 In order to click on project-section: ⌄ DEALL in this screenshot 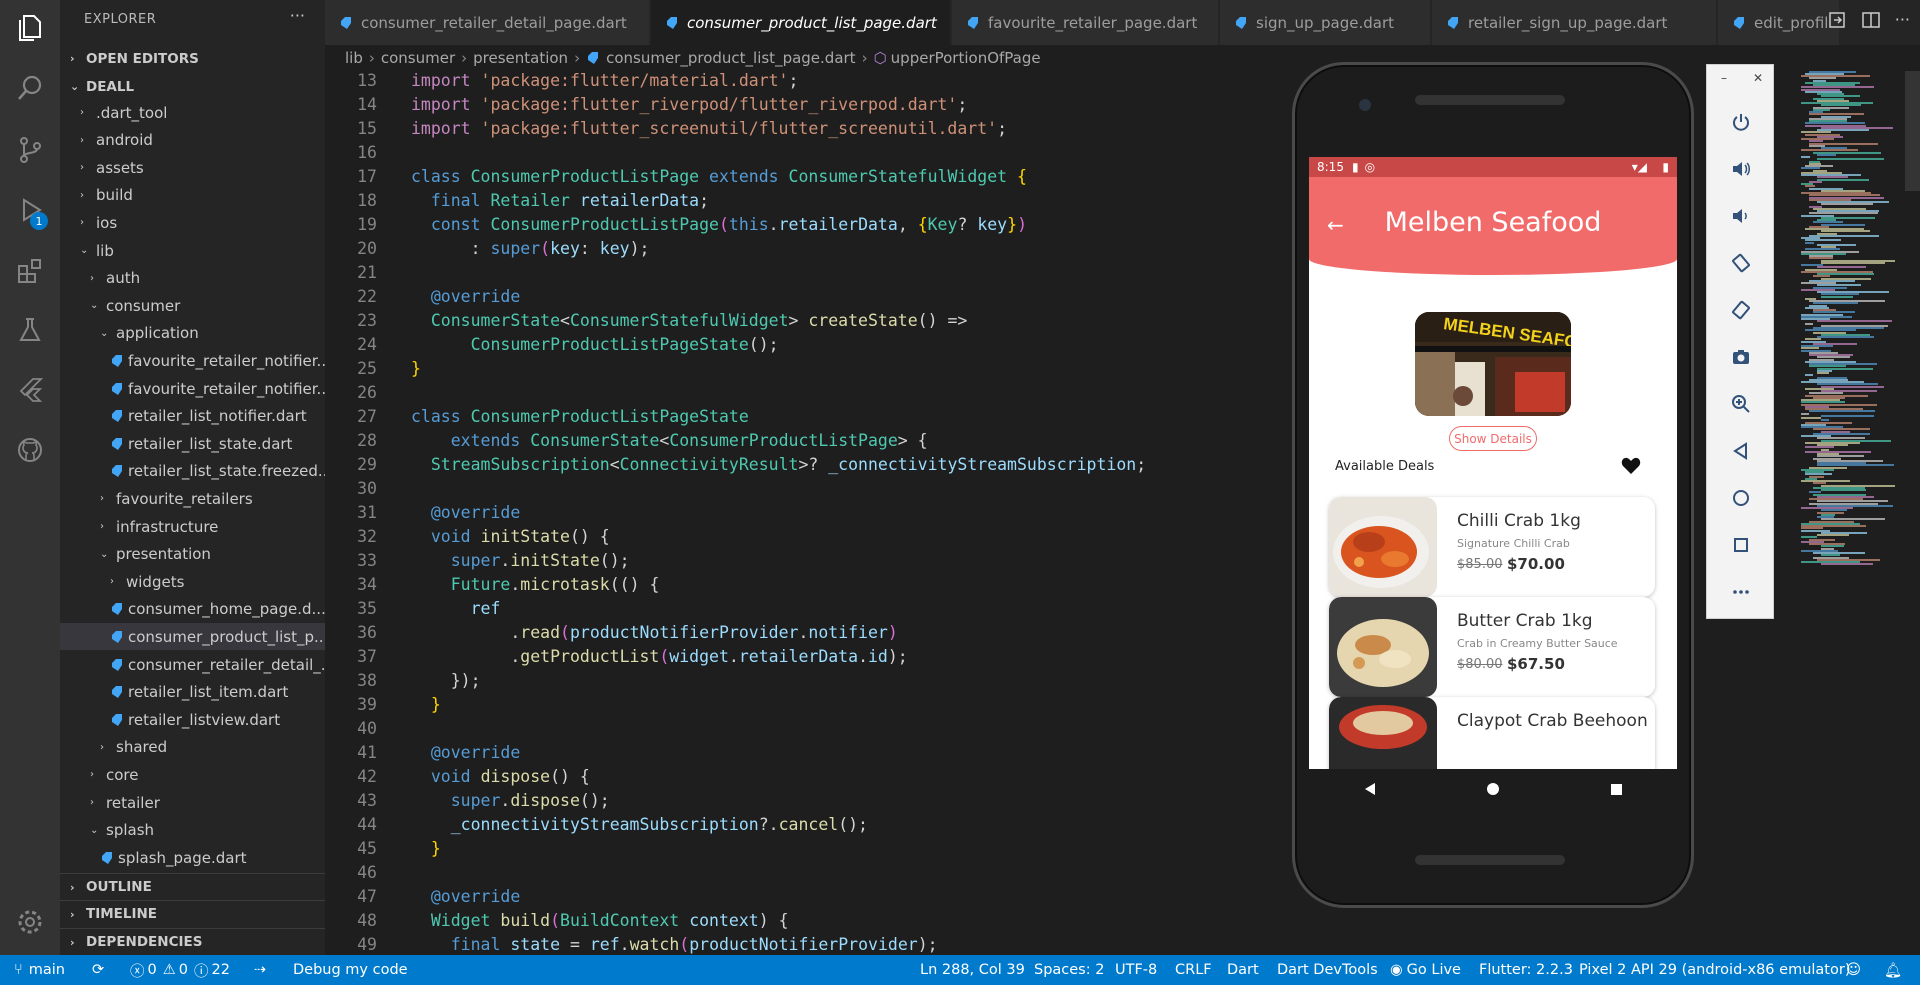, I will do `click(192, 86)`.